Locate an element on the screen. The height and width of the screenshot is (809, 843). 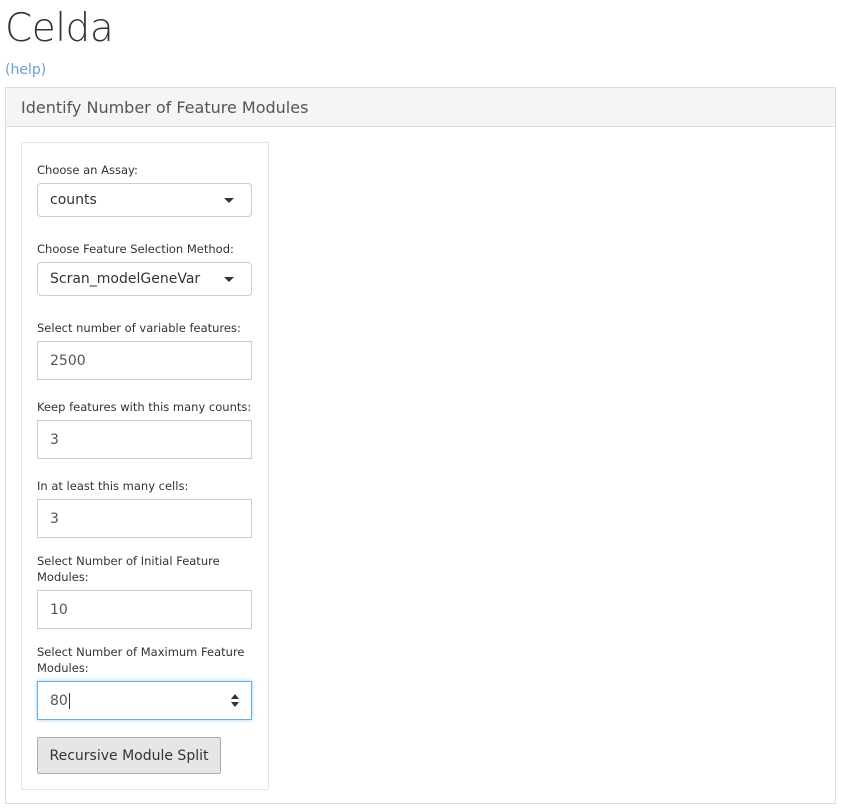
page-title: Celda is located at coordinates (59, 28).